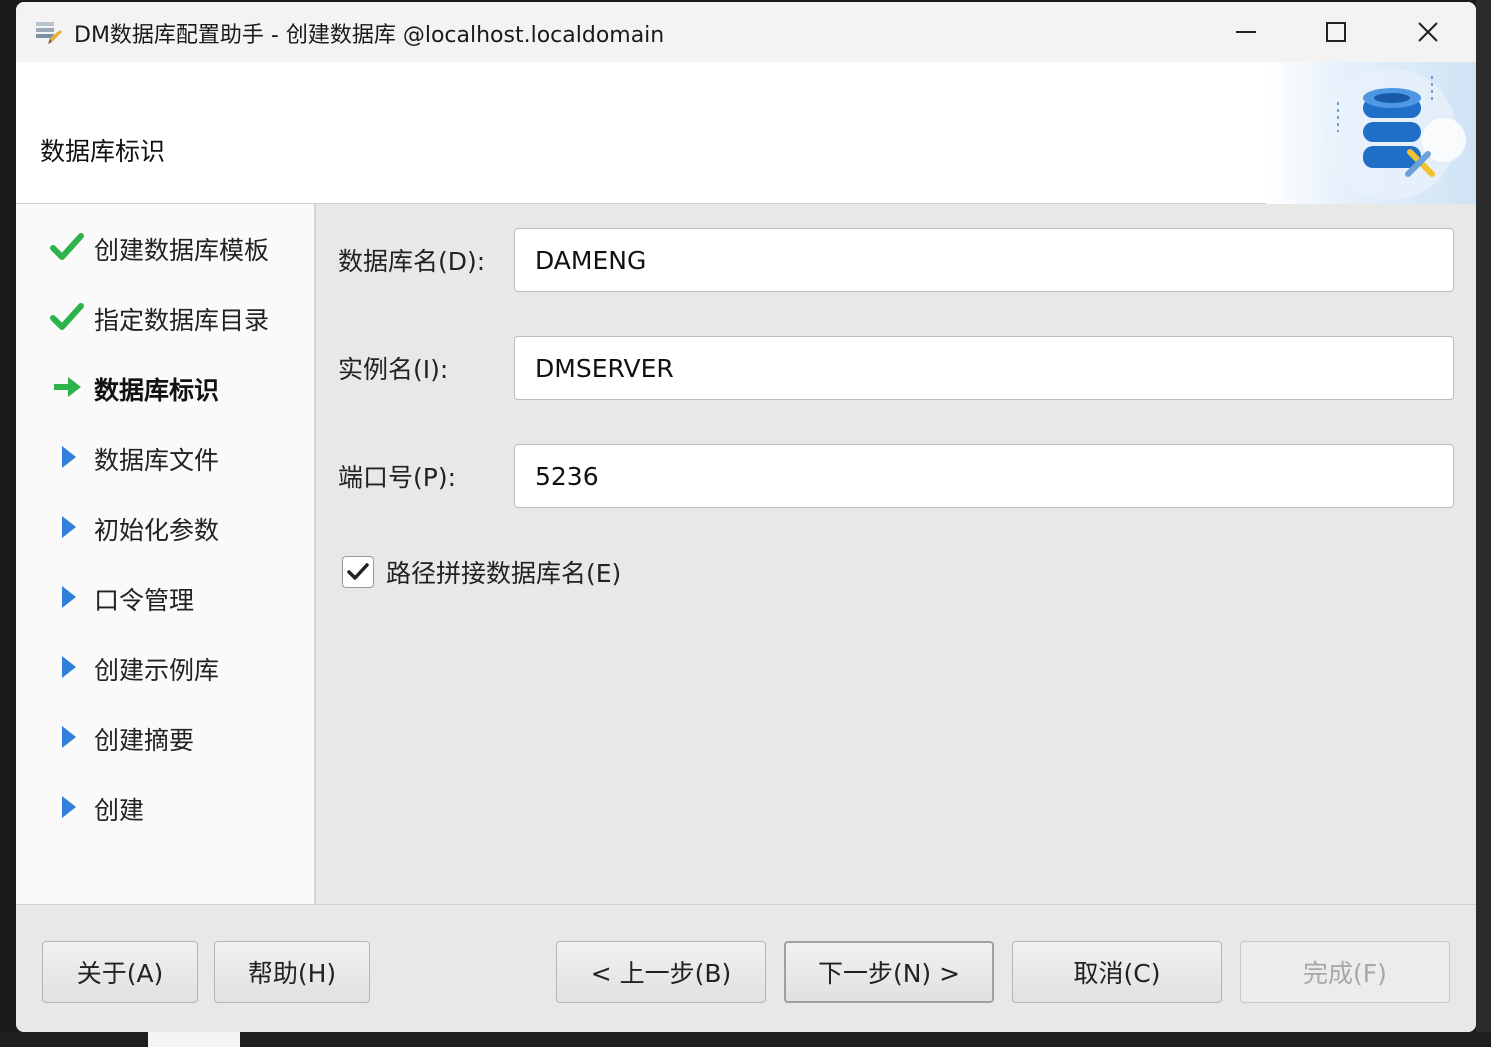 The image size is (1491, 1047). What do you see at coordinates (120, 972) in the screenshot?
I see `about-button: 关于(A)` at bounding box center [120, 972].